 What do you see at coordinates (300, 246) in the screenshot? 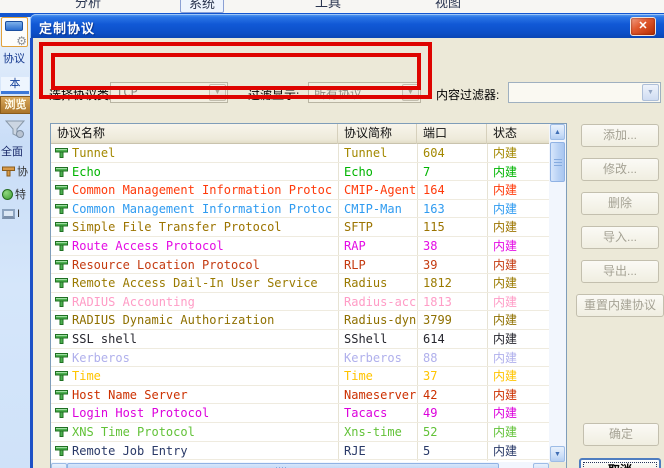
I see `table-row: Route Access Protocol RAP 38 内建` at bounding box center [300, 246].